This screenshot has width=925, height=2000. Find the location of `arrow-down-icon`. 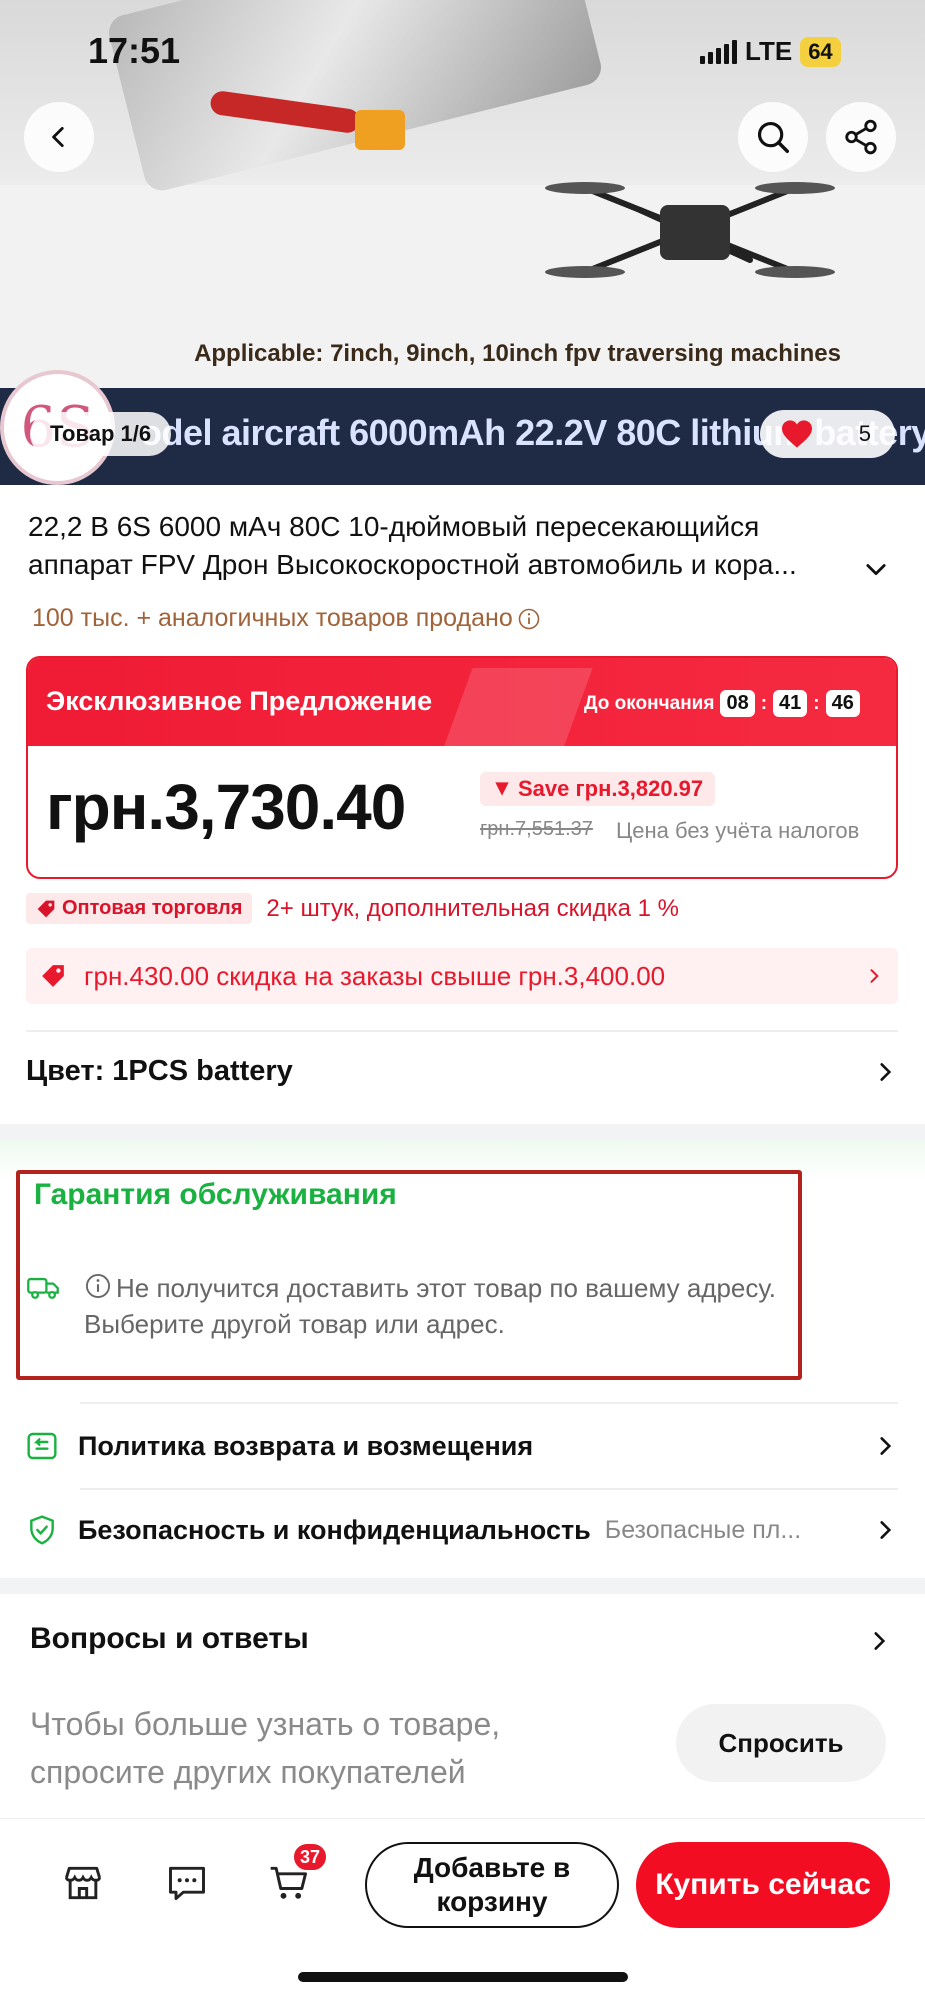

arrow-down-icon is located at coordinates (502, 789).